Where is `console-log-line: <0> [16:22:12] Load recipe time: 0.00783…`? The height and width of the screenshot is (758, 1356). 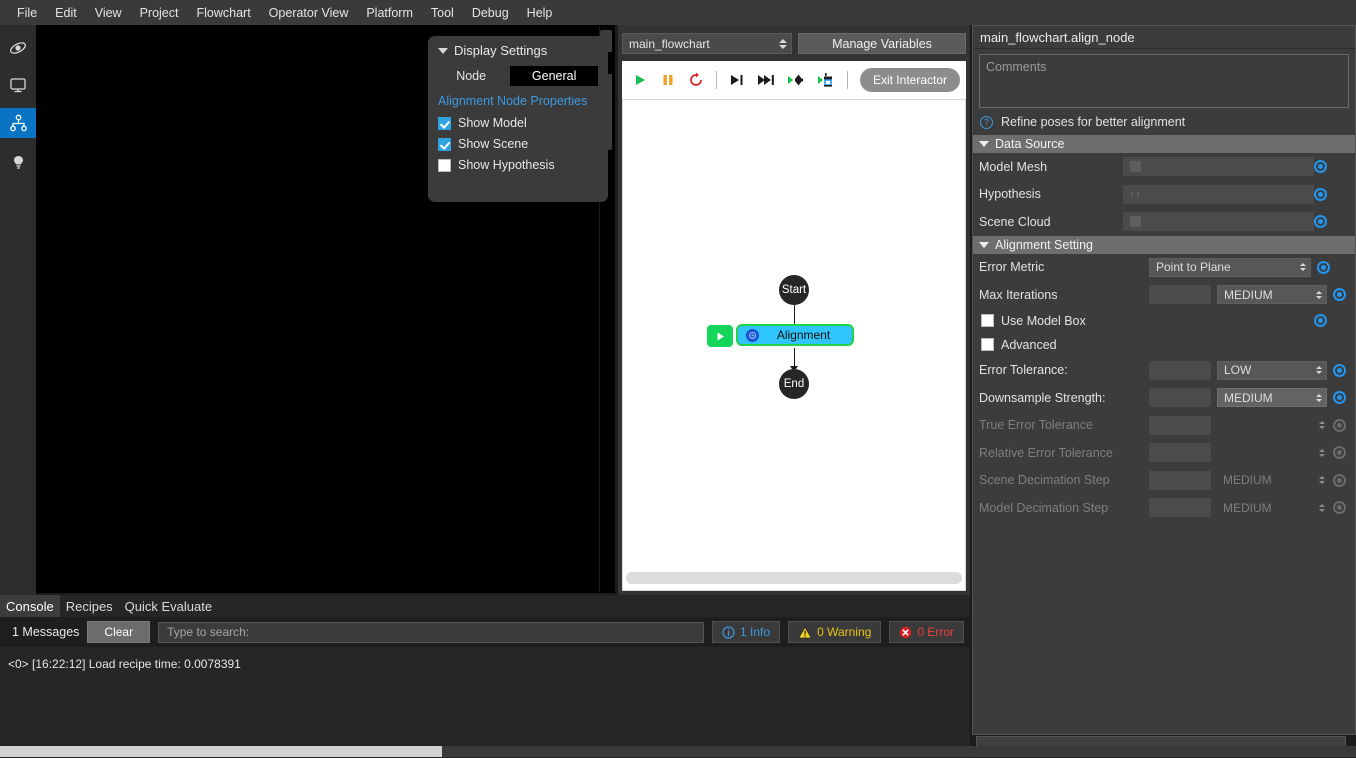 console-log-line: <0> [16:22:12] Load recipe time: 0.00783… is located at coordinates (124, 664).